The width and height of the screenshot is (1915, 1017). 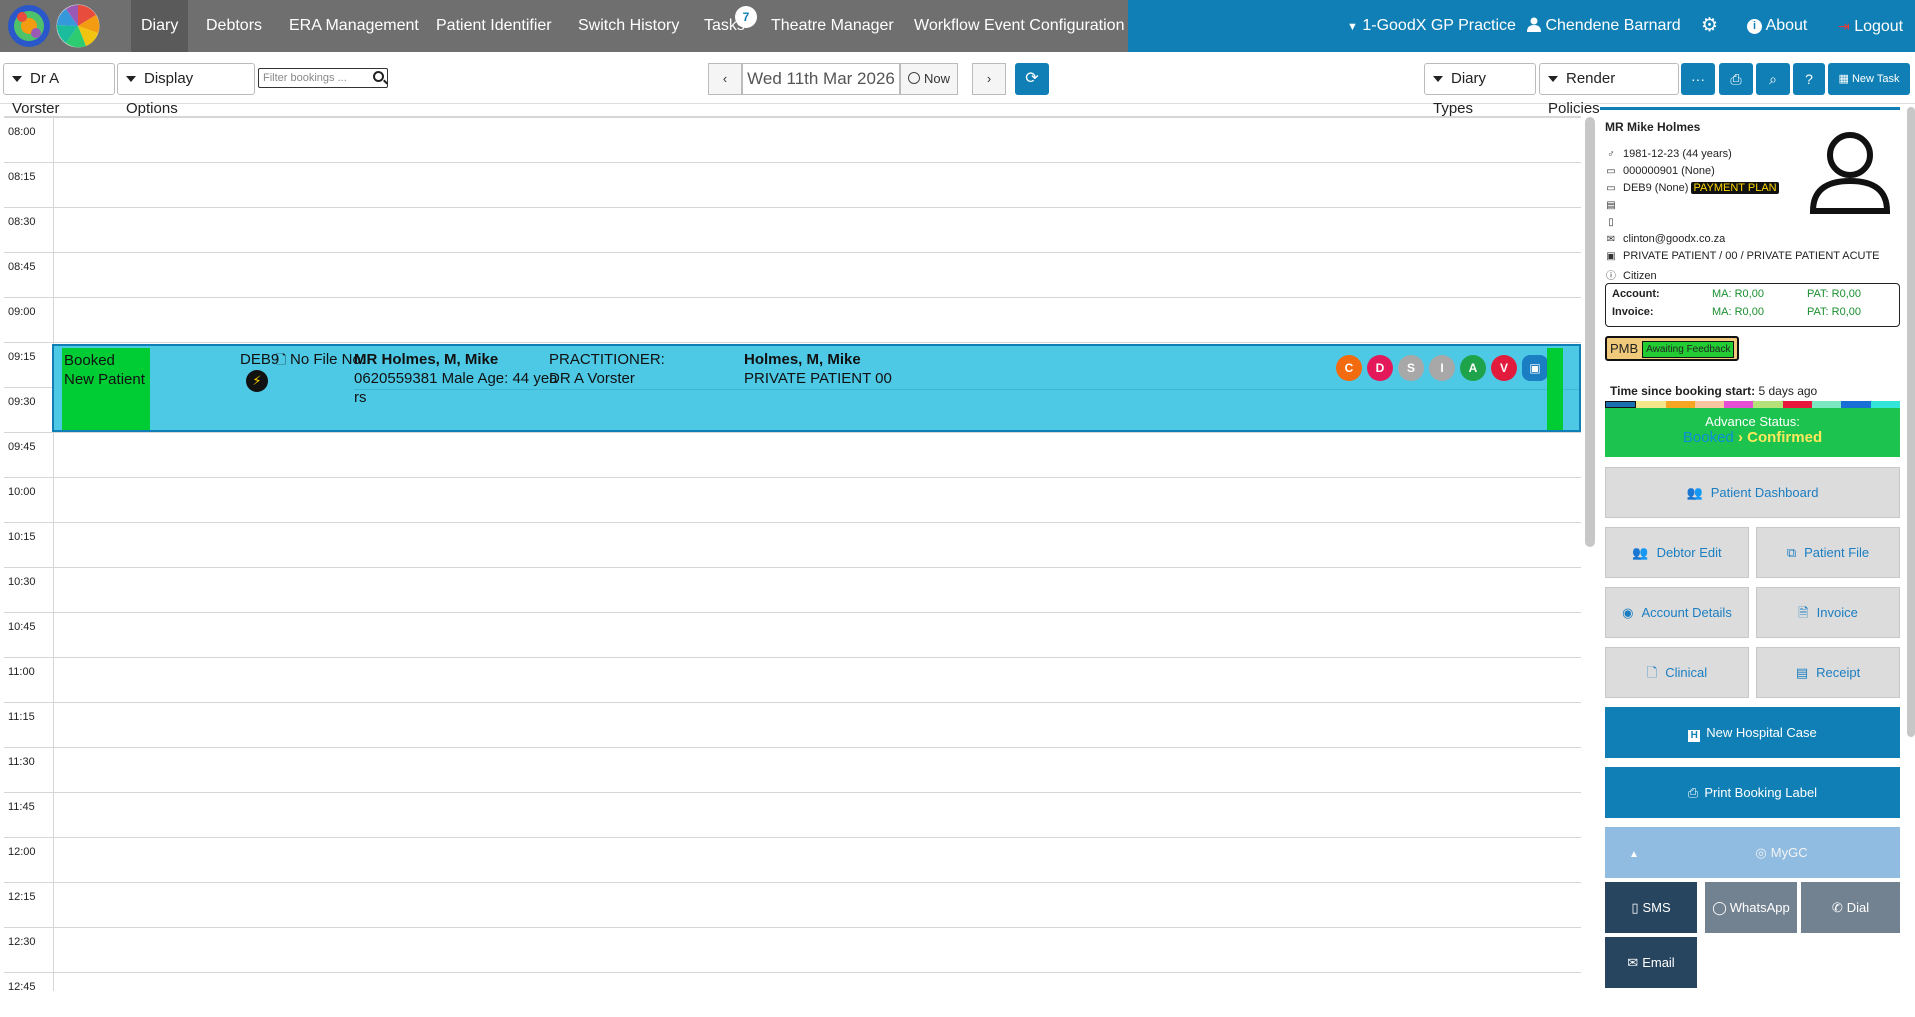 I want to click on time-label: 08:15, so click(x=22, y=177).